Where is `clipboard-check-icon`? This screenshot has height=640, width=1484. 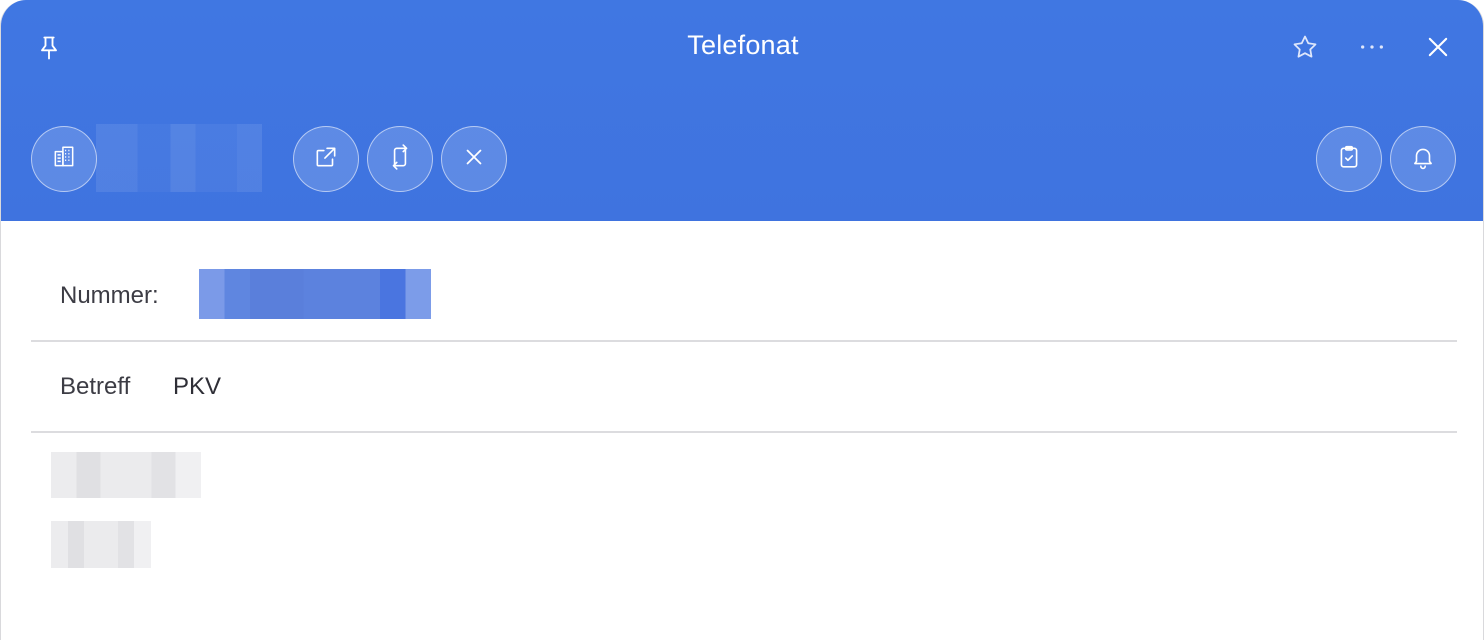
clipboard-check-icon is located at coordinates (1349, 159).